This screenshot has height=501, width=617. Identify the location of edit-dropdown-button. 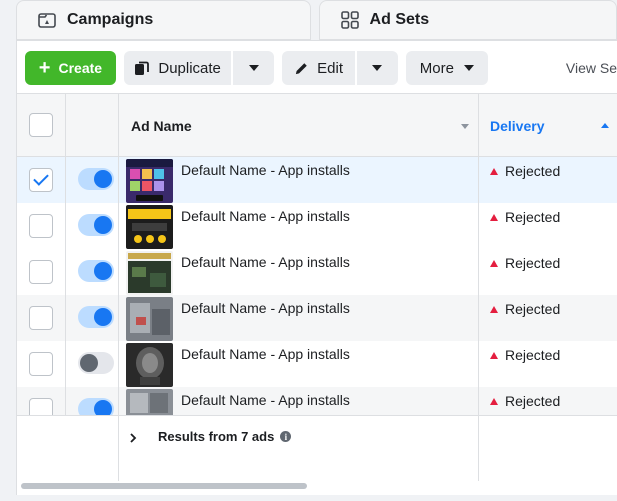
(377, 68).